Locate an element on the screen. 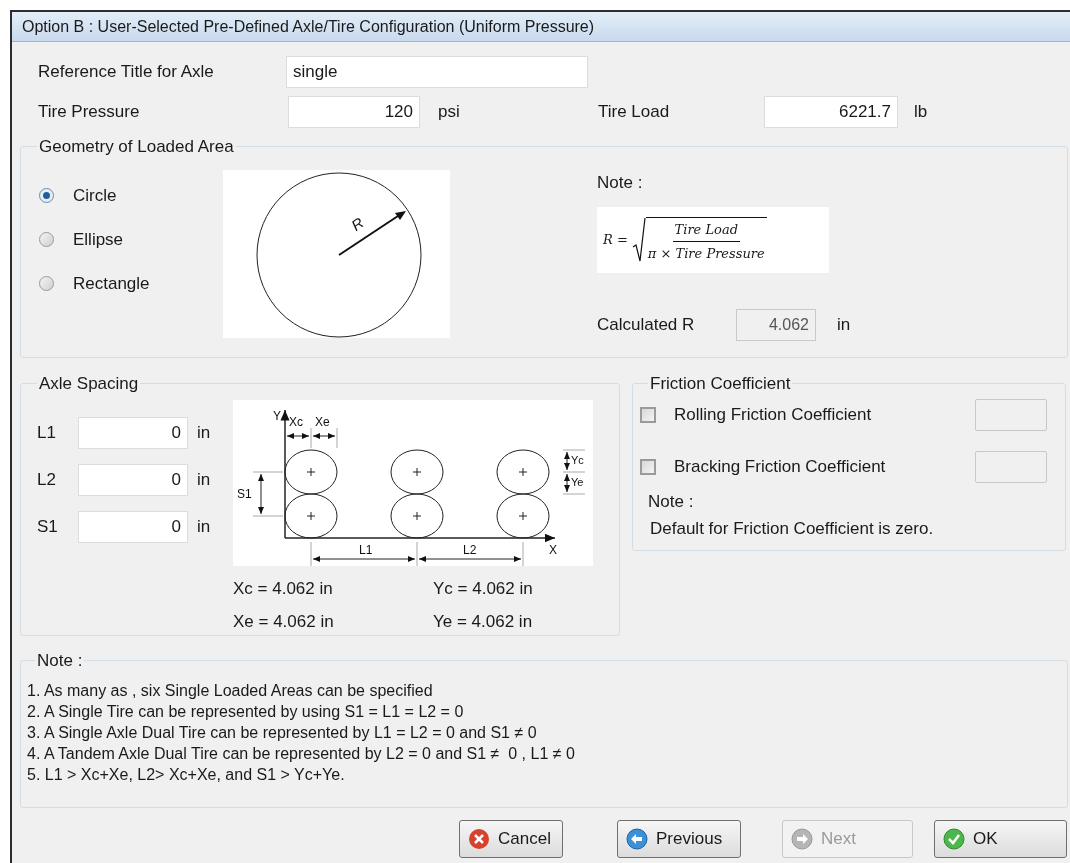 The image size is (1070, 863). group-title: Friction Coefficient is located at coordinates (720, 384).